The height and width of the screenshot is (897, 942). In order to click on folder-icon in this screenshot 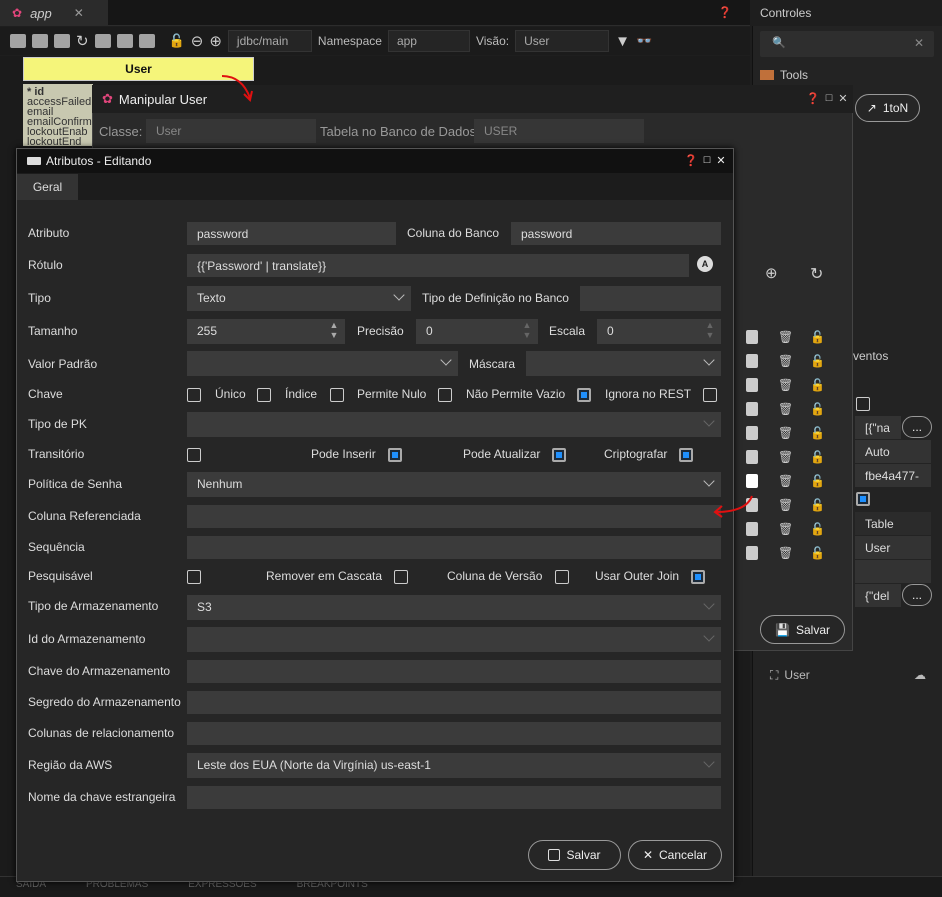, I will do `click(40, 41)`.